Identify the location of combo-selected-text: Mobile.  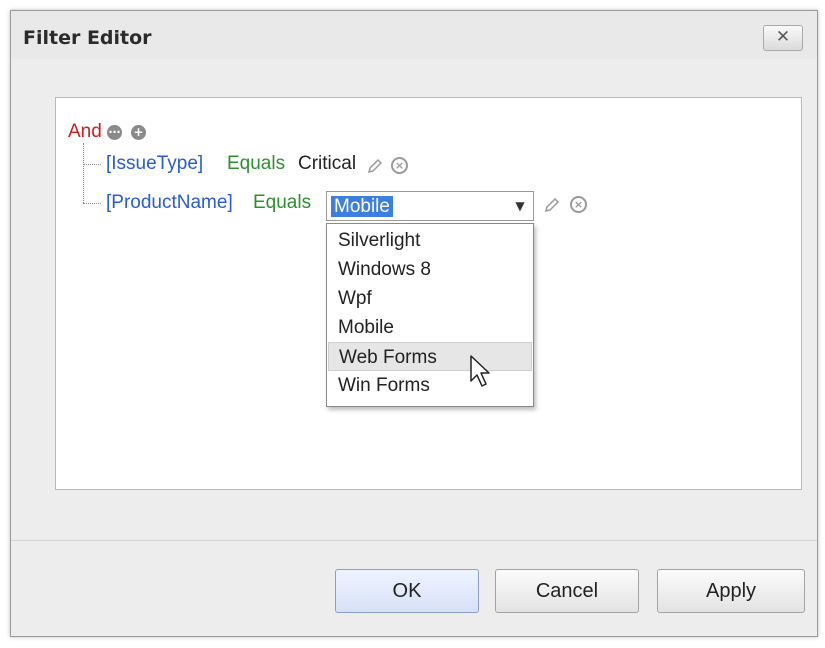
(362, 206).